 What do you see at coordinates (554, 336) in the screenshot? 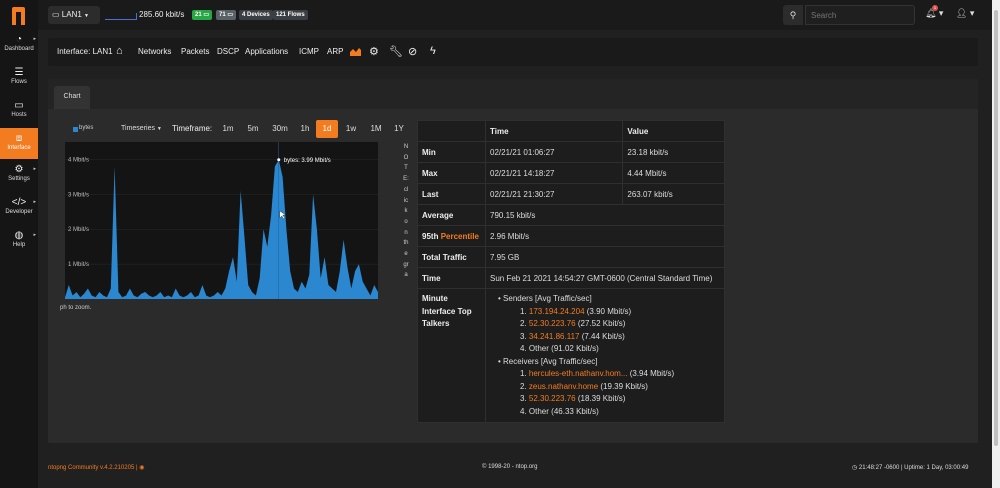
I see `talker-host-link: 34.241.86.117` at bounding box center [554, 336].